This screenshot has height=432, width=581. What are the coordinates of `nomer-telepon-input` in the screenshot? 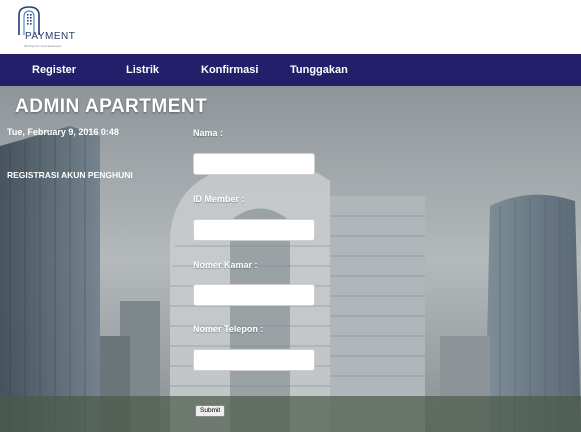 It's located at (254, 360).